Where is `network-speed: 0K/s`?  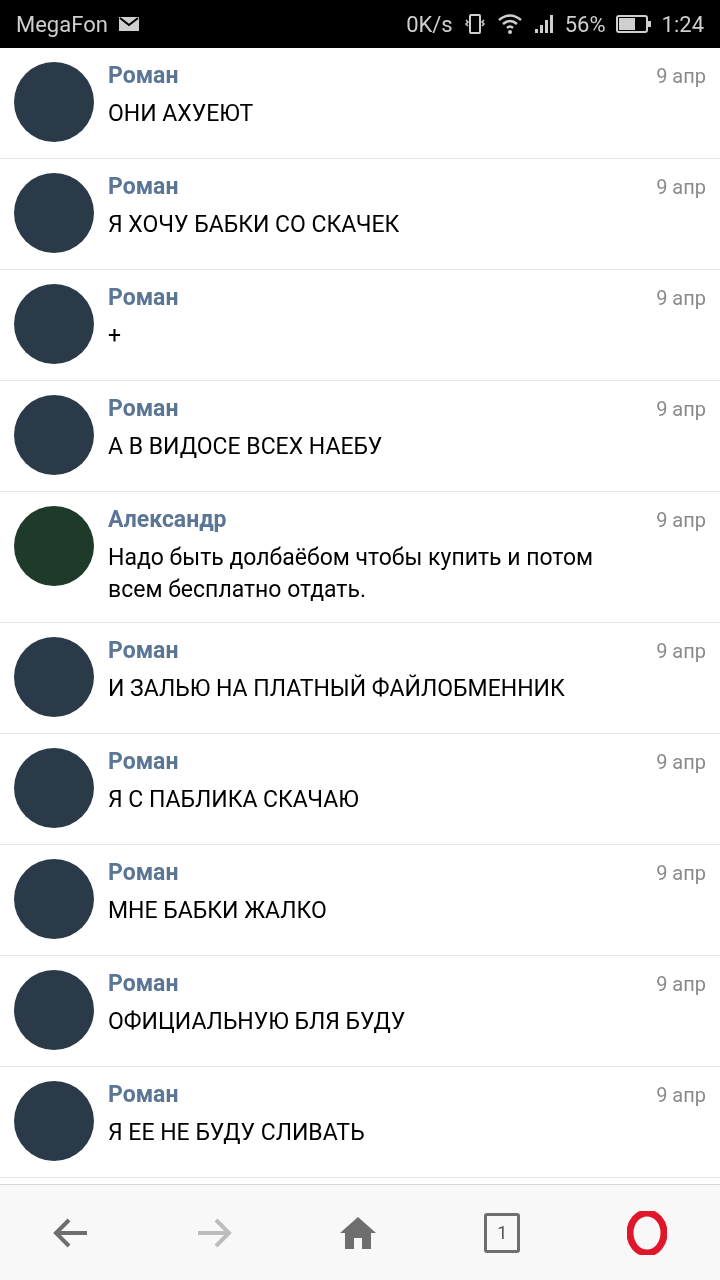
network-speed: 0K/s is located at coordinates (429, 24).